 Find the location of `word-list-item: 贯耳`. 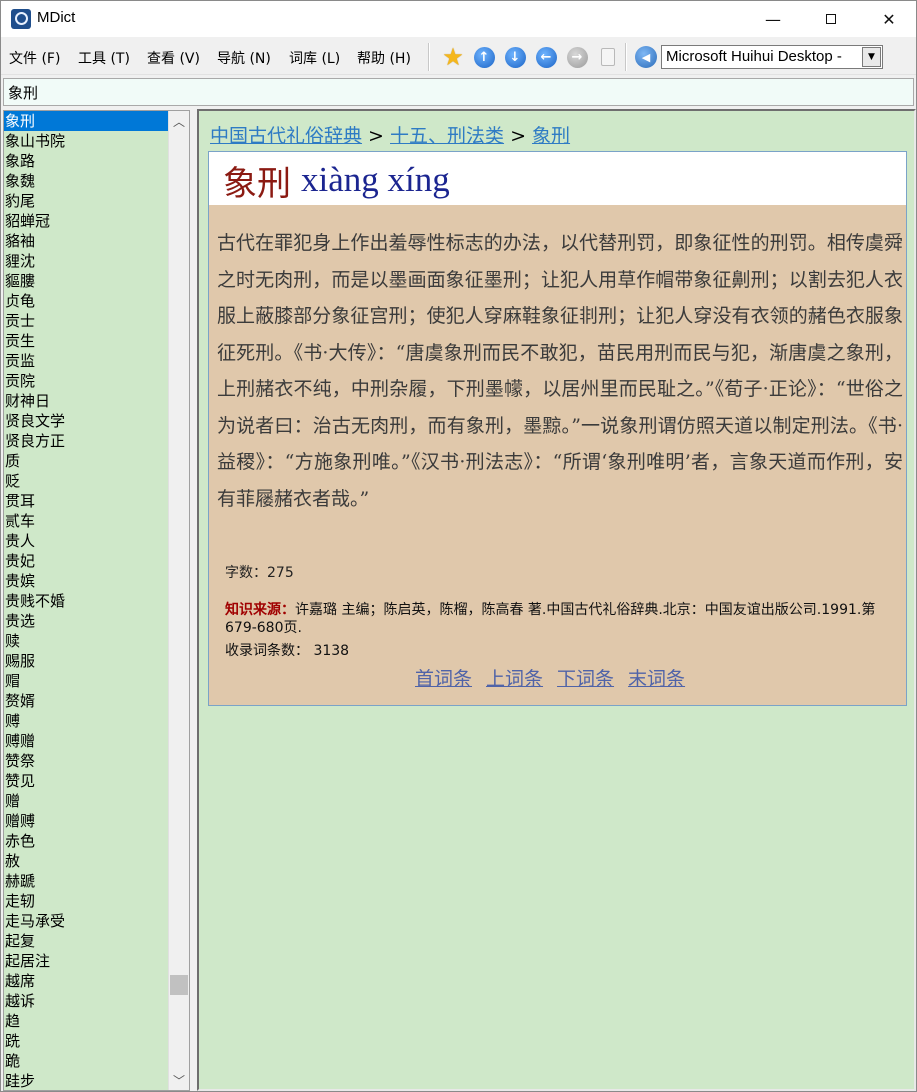

word-list-item: 贯耳 is located at coordinates (86, 501).